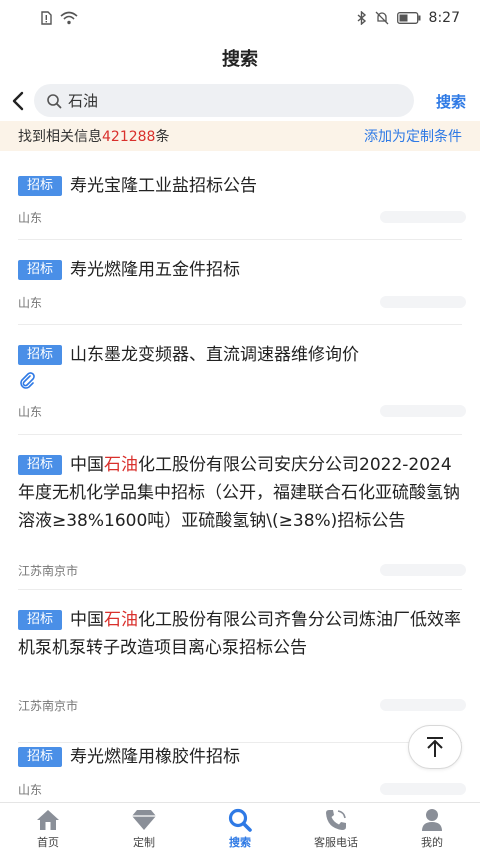  Describe the element at coordinates (240, 842) in the screenshot. I see `tab-label: 搜索` at that location.